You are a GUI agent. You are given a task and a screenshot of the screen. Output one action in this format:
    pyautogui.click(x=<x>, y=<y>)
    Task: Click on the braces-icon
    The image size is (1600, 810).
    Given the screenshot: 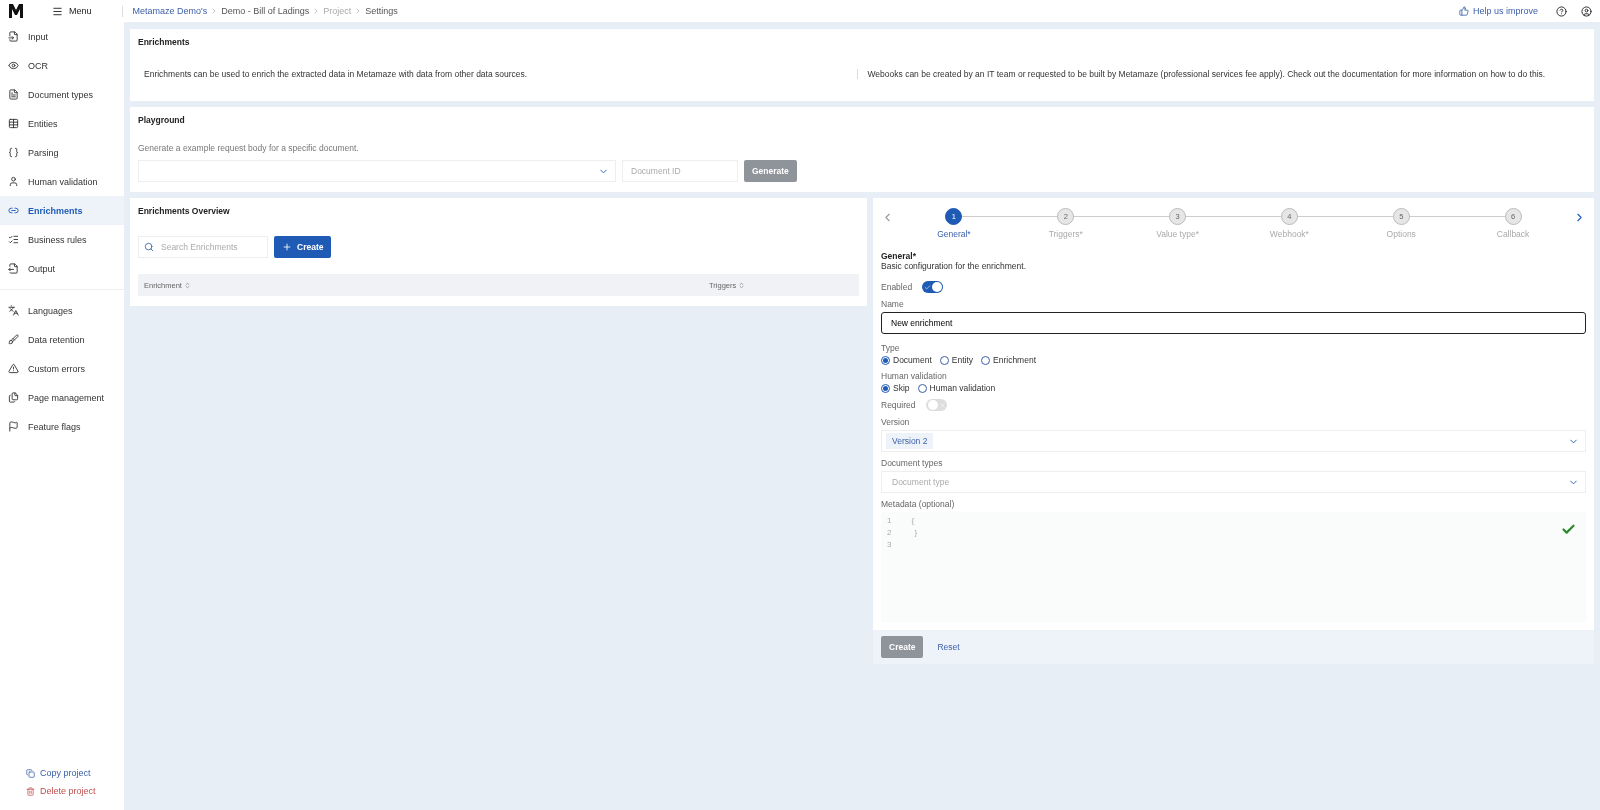 What is the action you would take?
    pyautogui.click(x=13, y=152)
    